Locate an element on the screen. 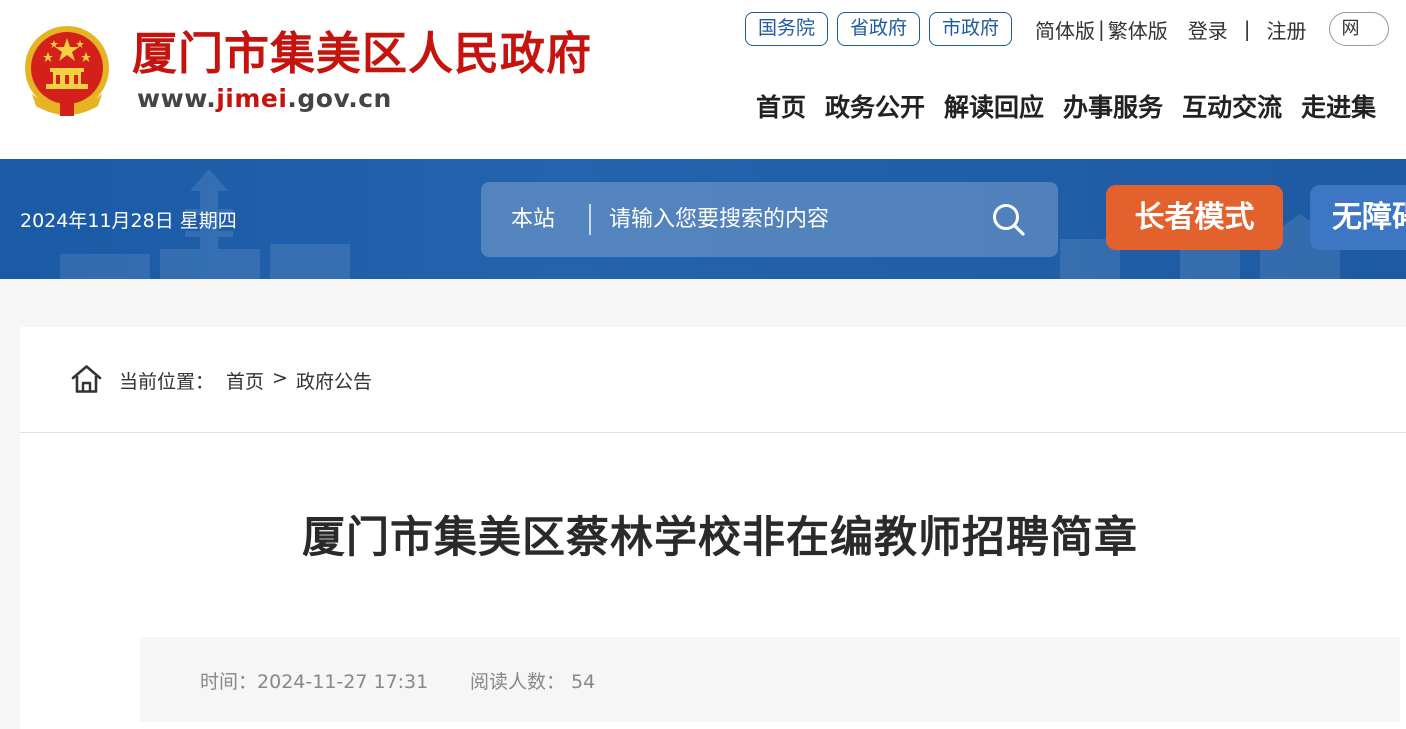  search-icon is located at coordinates (1009, 220).